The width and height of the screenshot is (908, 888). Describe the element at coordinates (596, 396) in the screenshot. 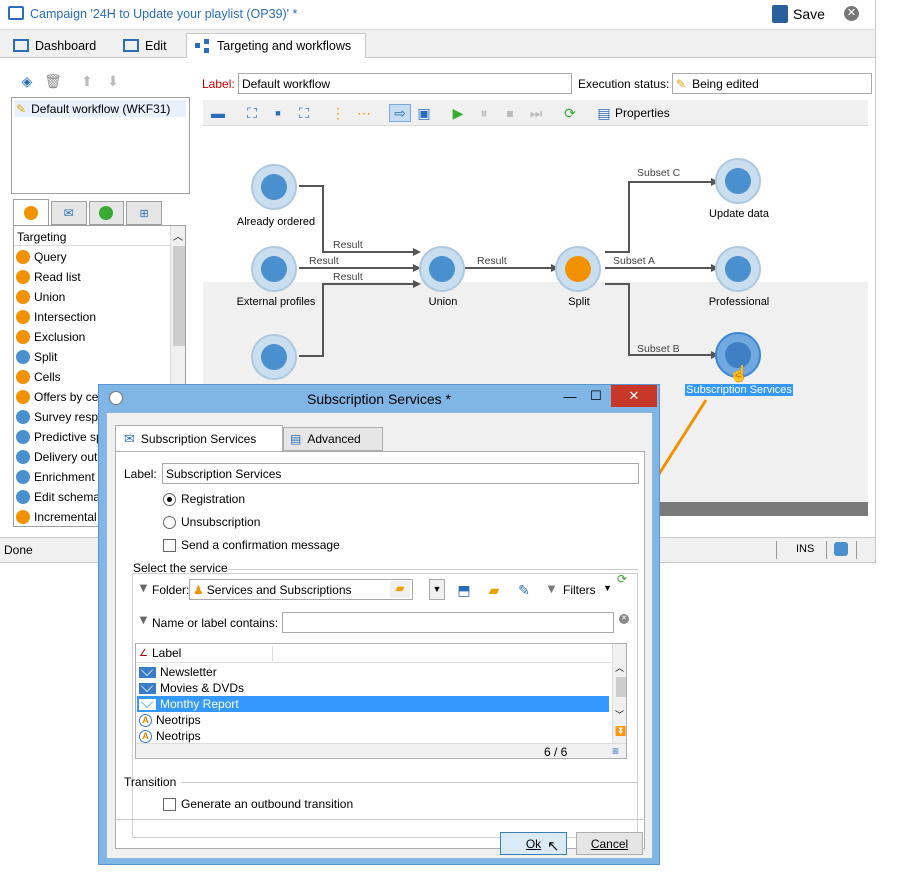

I see `maximize-icon: ☐` at that location.